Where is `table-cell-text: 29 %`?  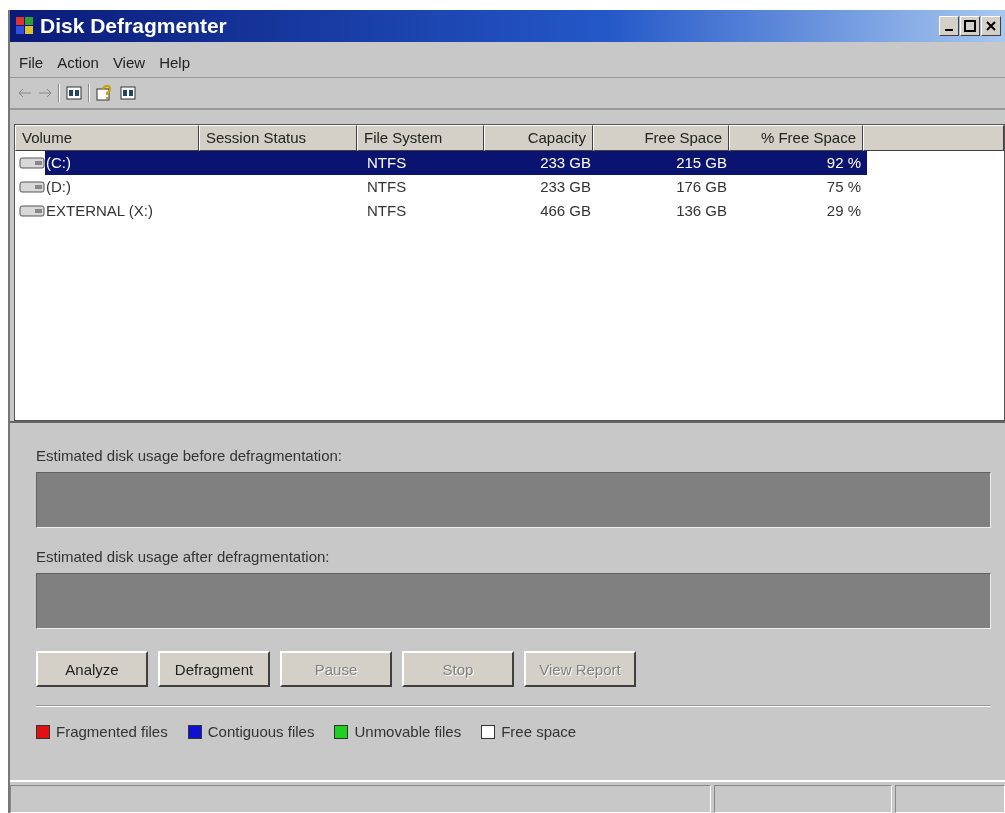 table-cell-text: 29 % is located at coordinates (843, 211).